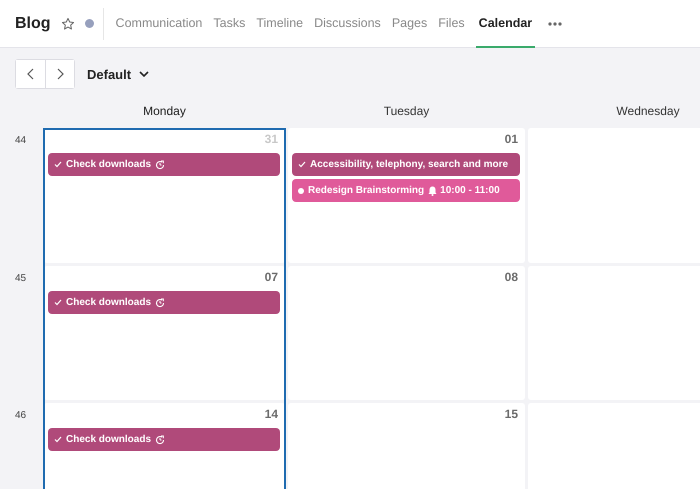  I want to click on chevron-left-icon, so click(30, 74).